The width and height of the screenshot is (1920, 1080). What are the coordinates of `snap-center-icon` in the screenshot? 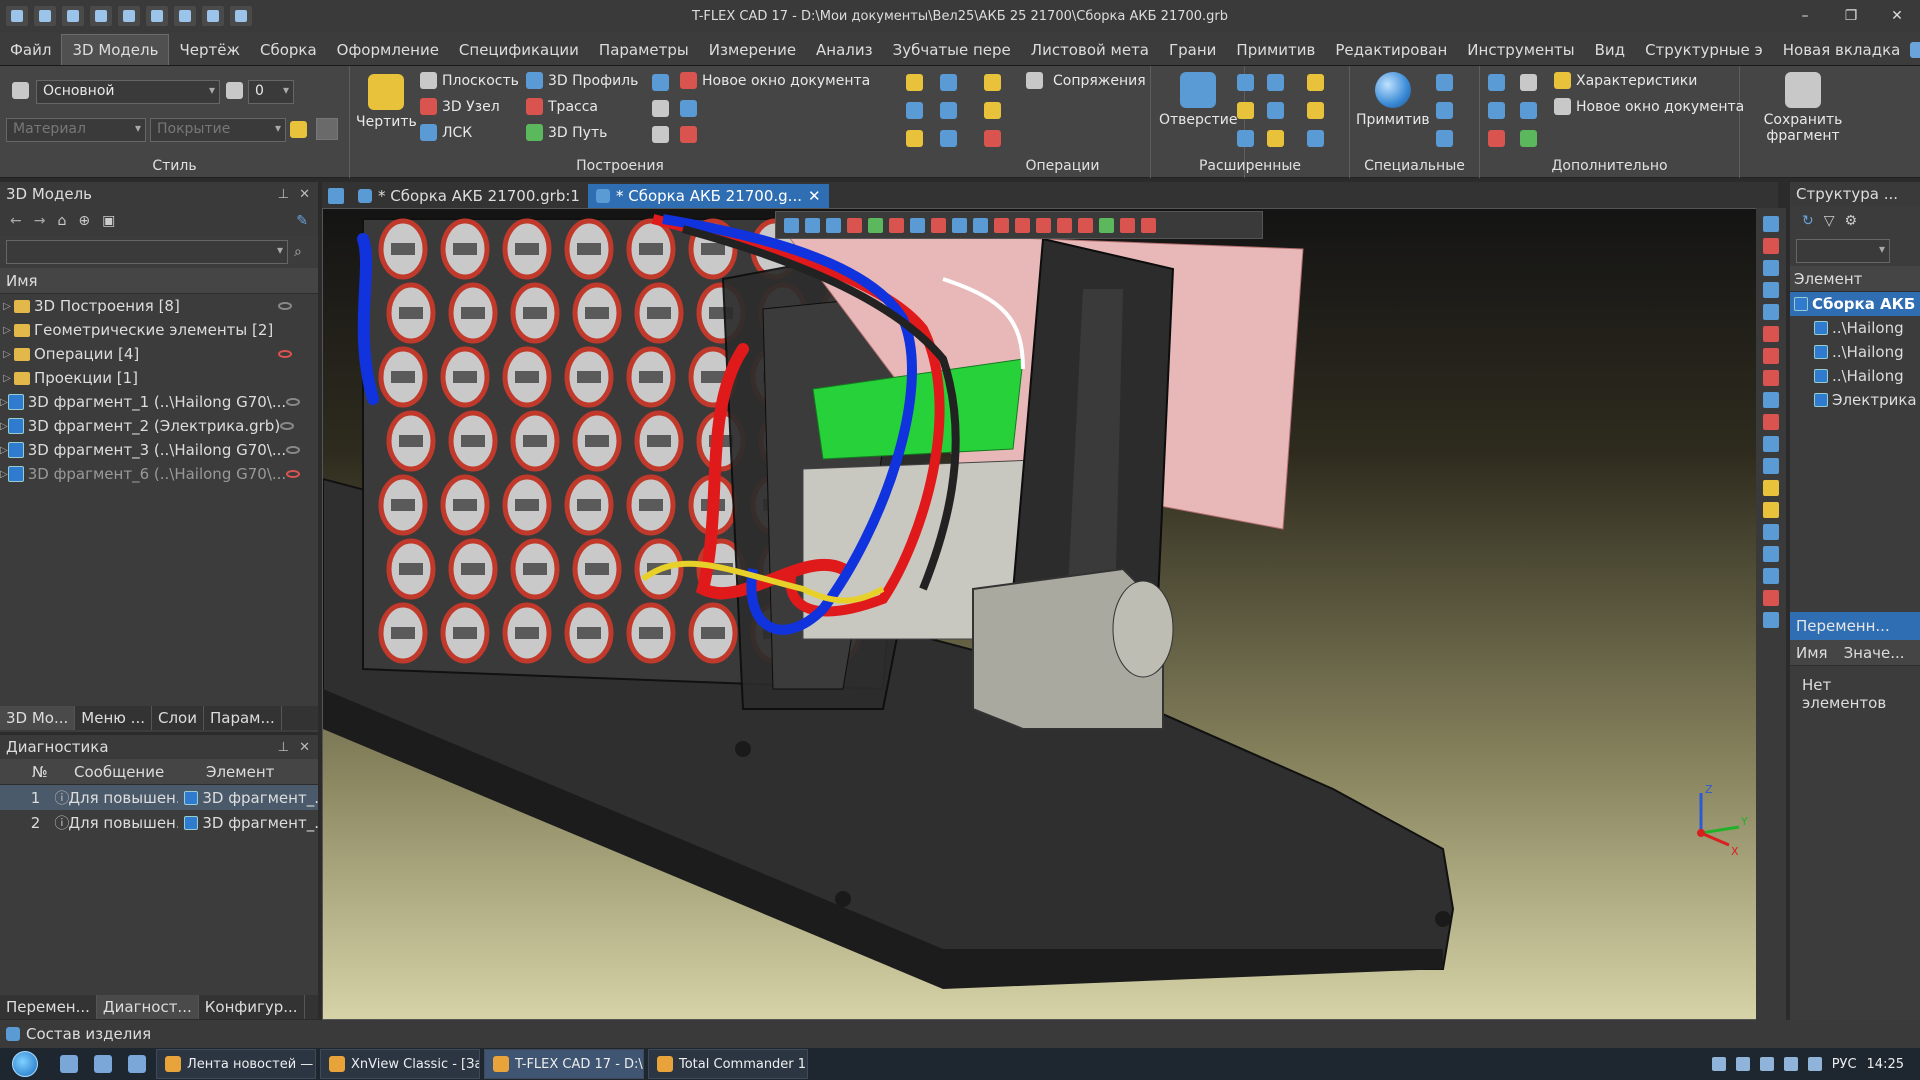 It's located at (1064, 225).